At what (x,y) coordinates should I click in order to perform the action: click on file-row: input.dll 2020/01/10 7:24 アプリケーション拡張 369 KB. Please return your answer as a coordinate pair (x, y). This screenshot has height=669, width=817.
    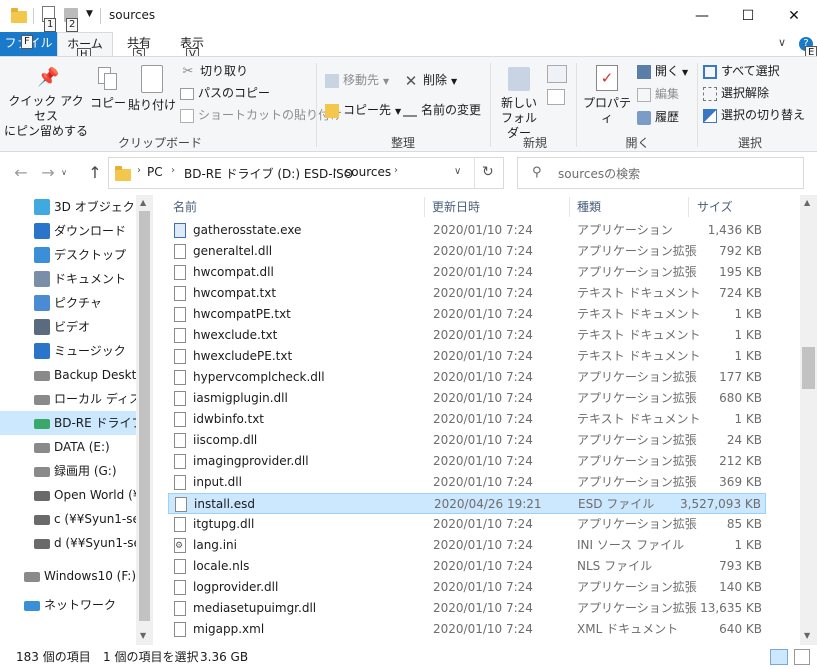
    Looking at the image, I should click on (467, 482).